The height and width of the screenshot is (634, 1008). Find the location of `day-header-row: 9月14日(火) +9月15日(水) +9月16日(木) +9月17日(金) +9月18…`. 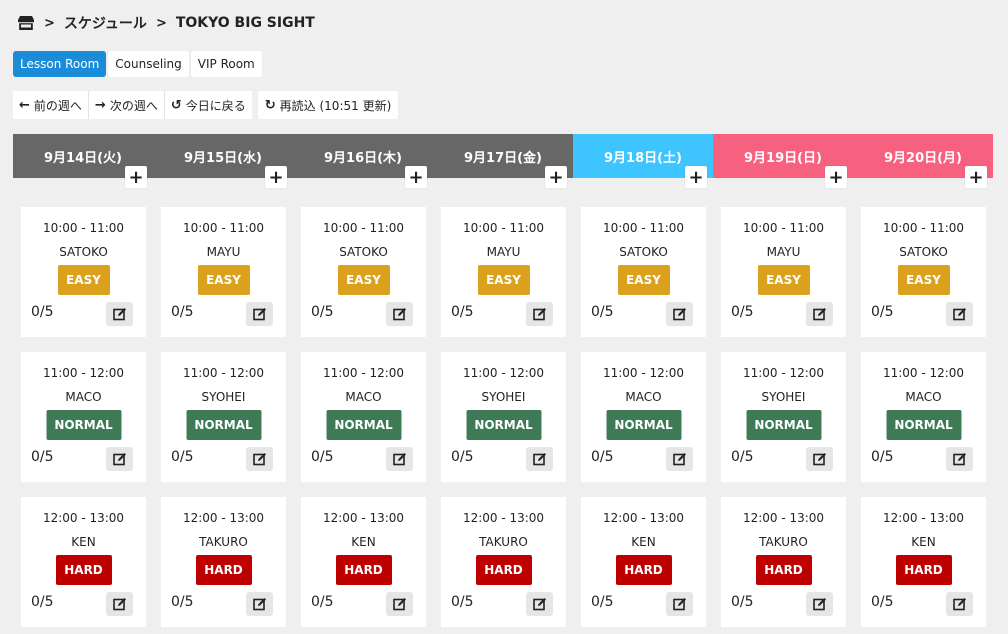

day-header-row: 9月14日(火) +9月15日(水) +9月16日(木) +9月17日(金) +9月18… is located at coordinates (503, 161).